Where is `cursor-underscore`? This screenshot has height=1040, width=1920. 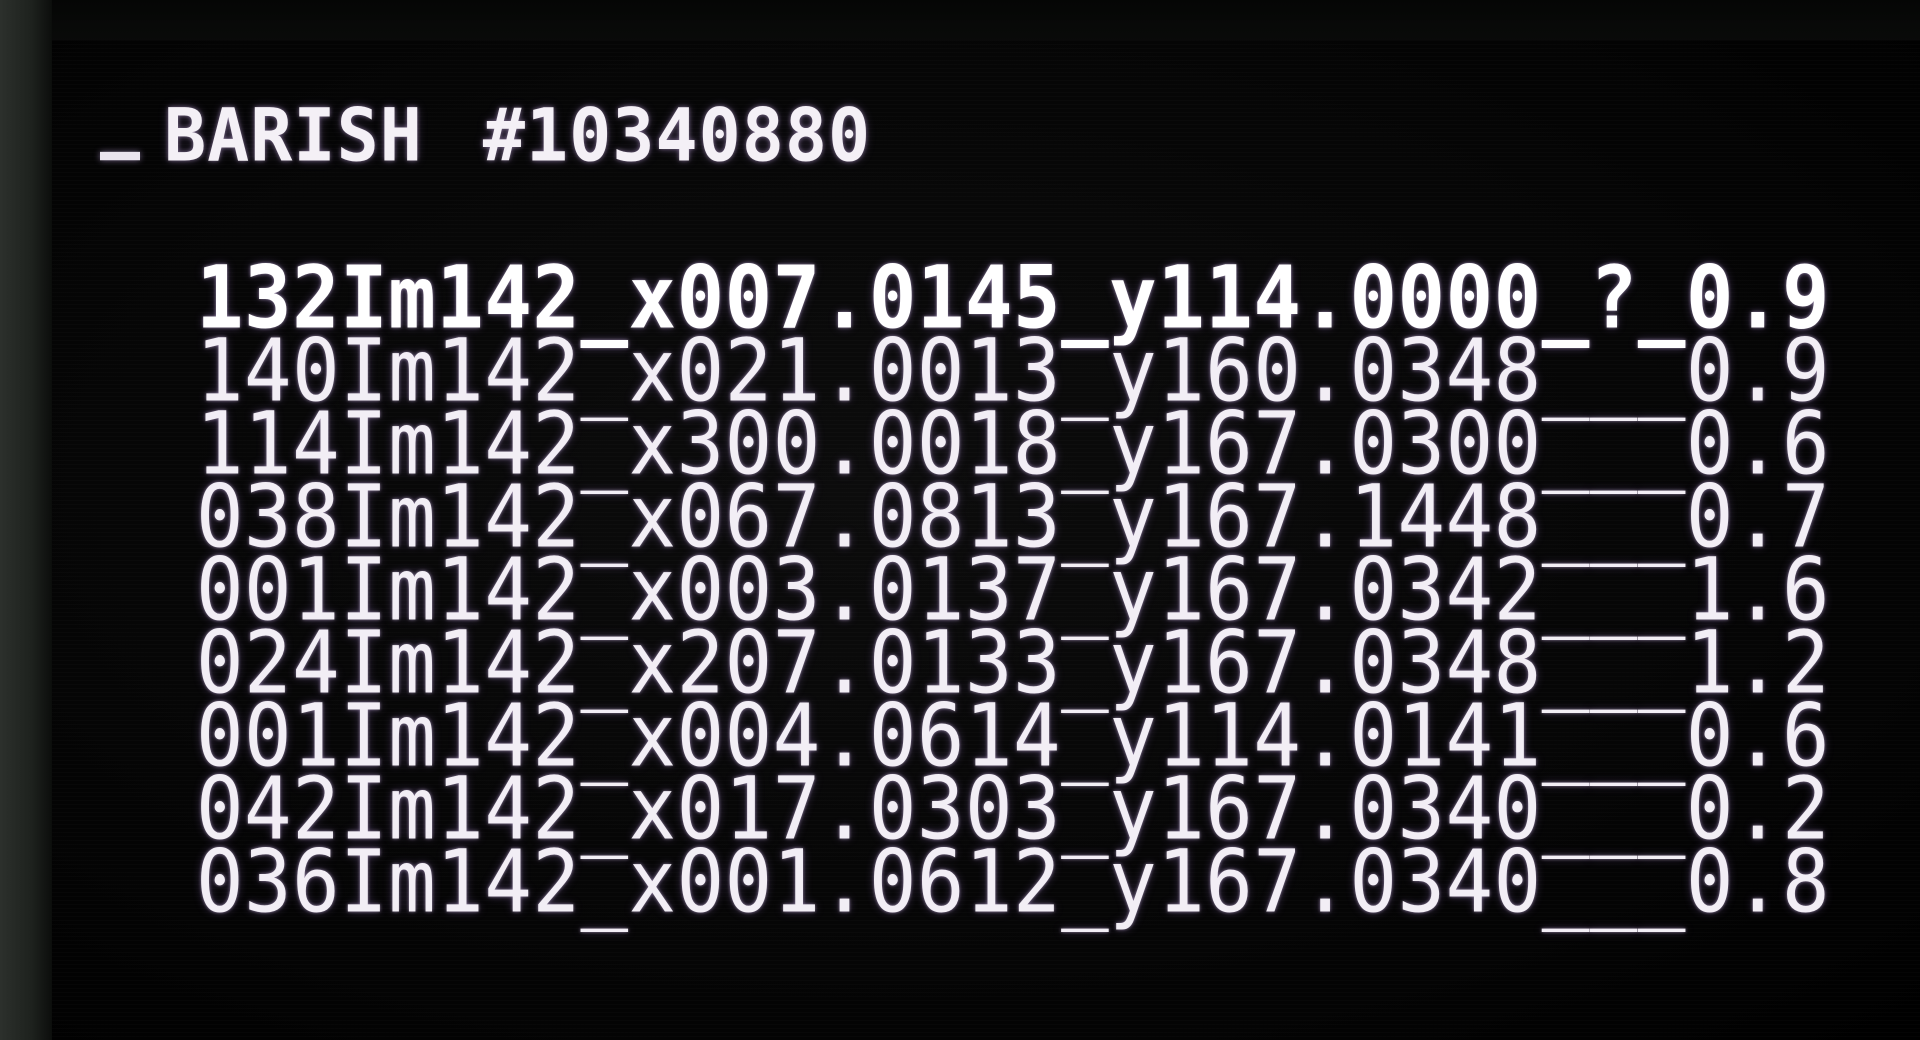
cursor-underscore is located at coordinates (120, 156).